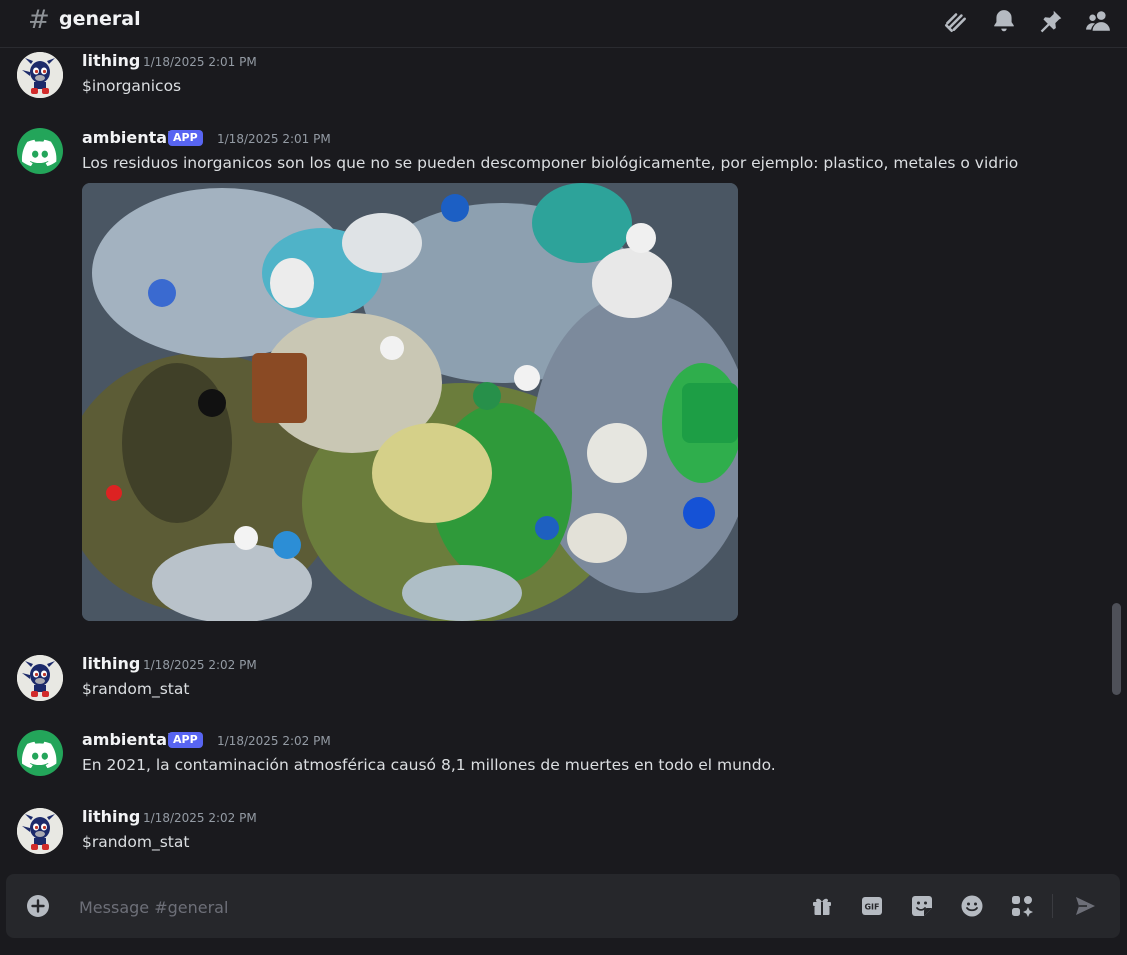 Image resolution: width=1127 pixels, height=955 pixels. What do you see at coordinates (822, 906) in the screenshot?
I see `gift-icon` at bounding box center [822, 906].